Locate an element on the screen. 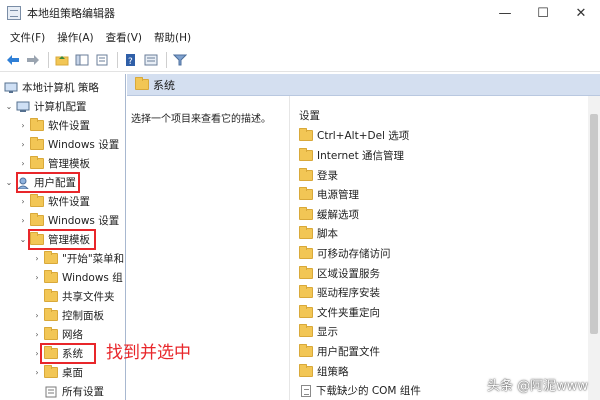 The height and width of the screenshot is (400, 600). menu-action: 操作(A) is located at coordinates (75, 37).